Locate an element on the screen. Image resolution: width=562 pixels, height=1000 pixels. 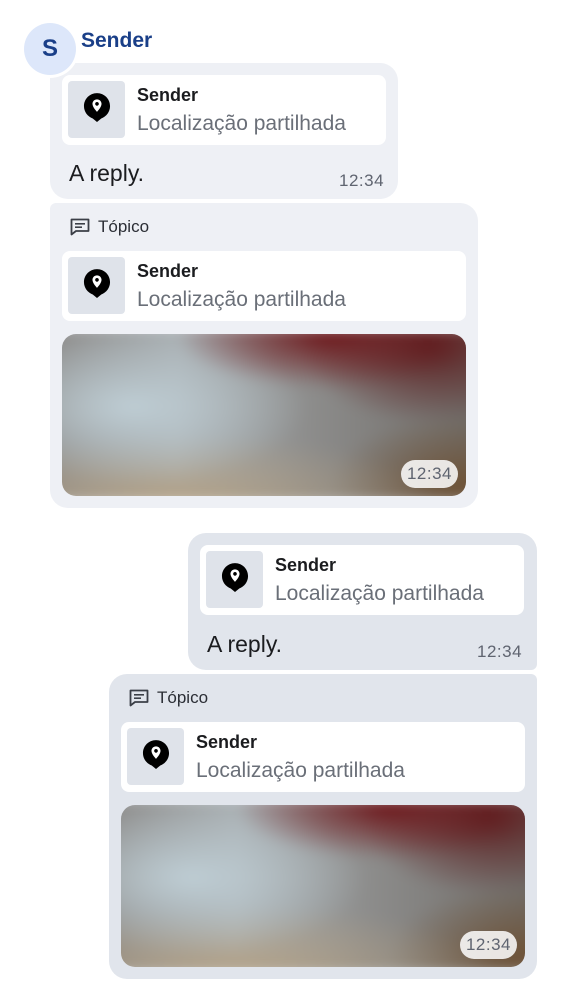
sender-name: Sender is located at coordinates (116, 41).